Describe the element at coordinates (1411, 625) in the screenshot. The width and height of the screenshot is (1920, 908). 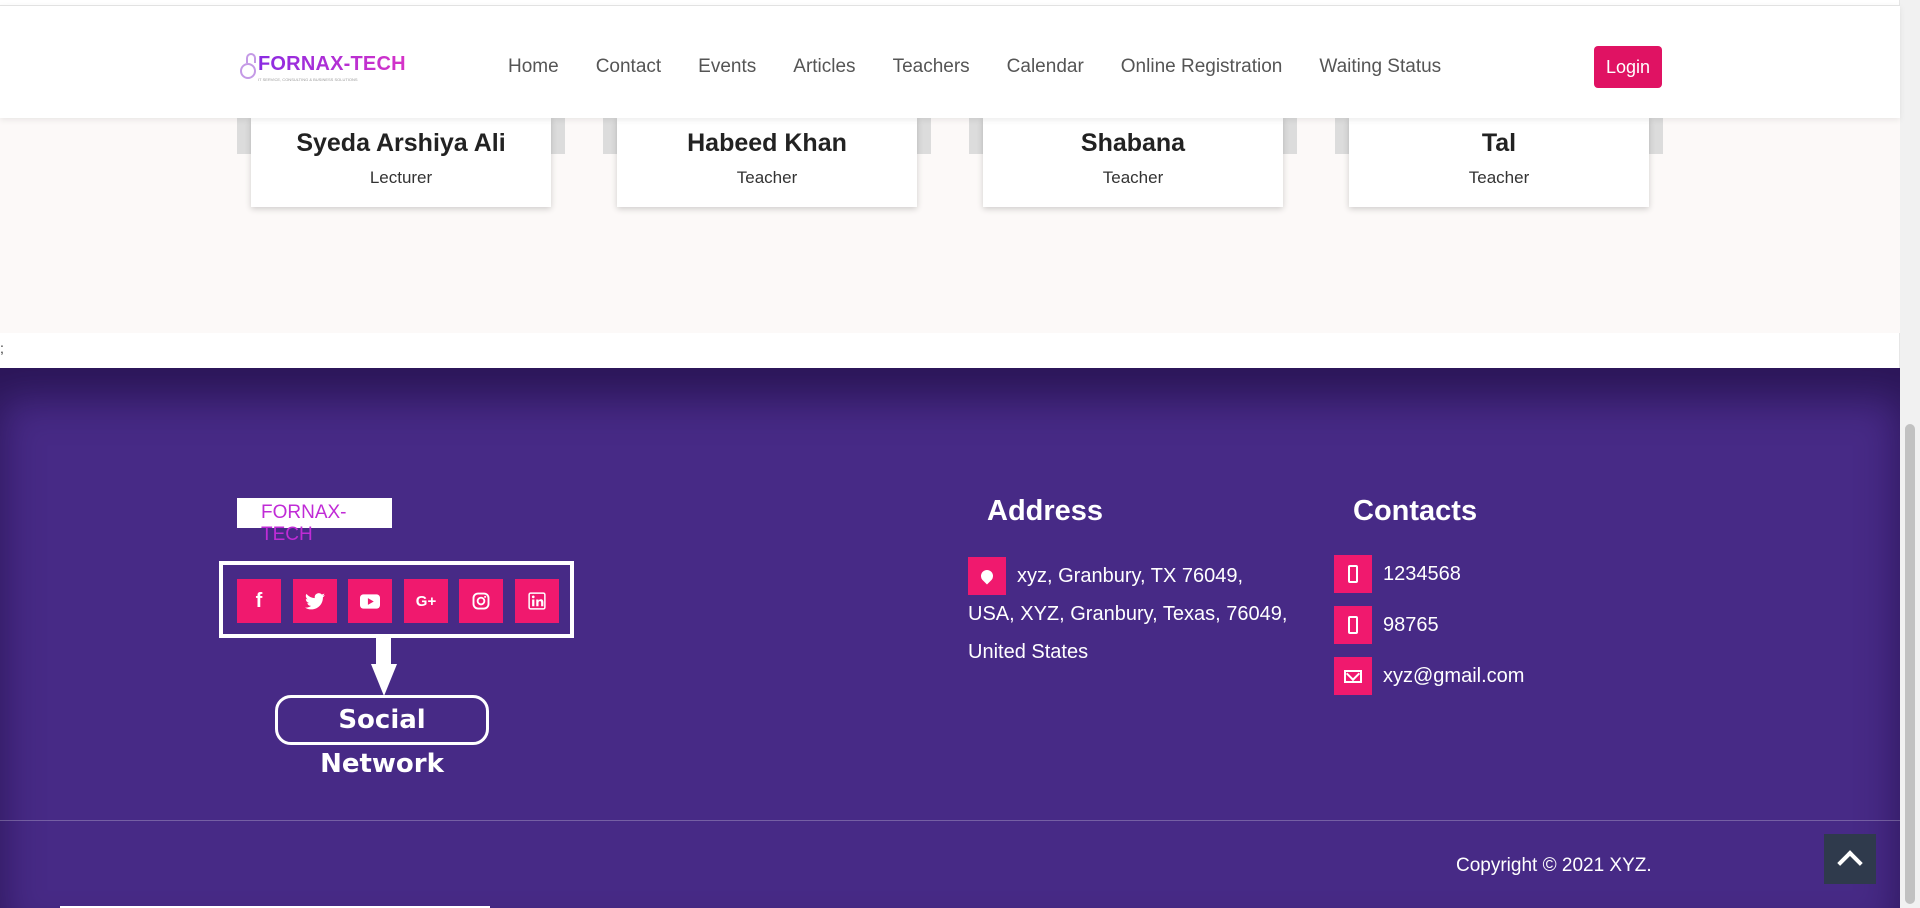
I see `contact-phone-2: 98765` at that location.